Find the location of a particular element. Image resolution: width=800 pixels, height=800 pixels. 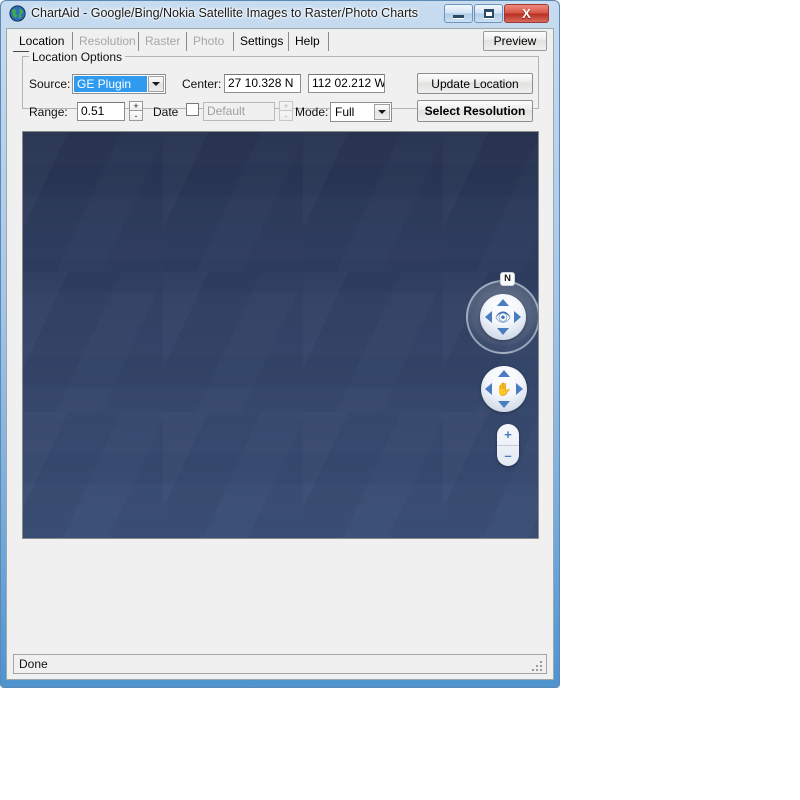

zoom-in-button: + is located at coordinates (508, 435).